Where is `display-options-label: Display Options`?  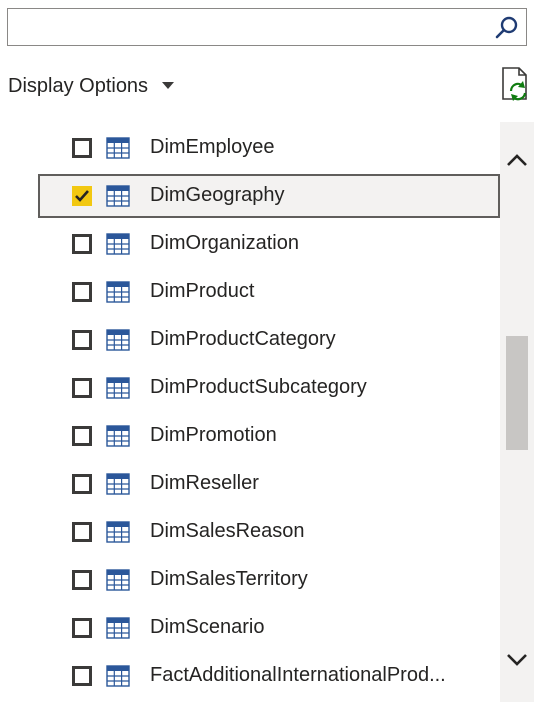 display-options-label: Display Options is located at coordinates (78, 85).